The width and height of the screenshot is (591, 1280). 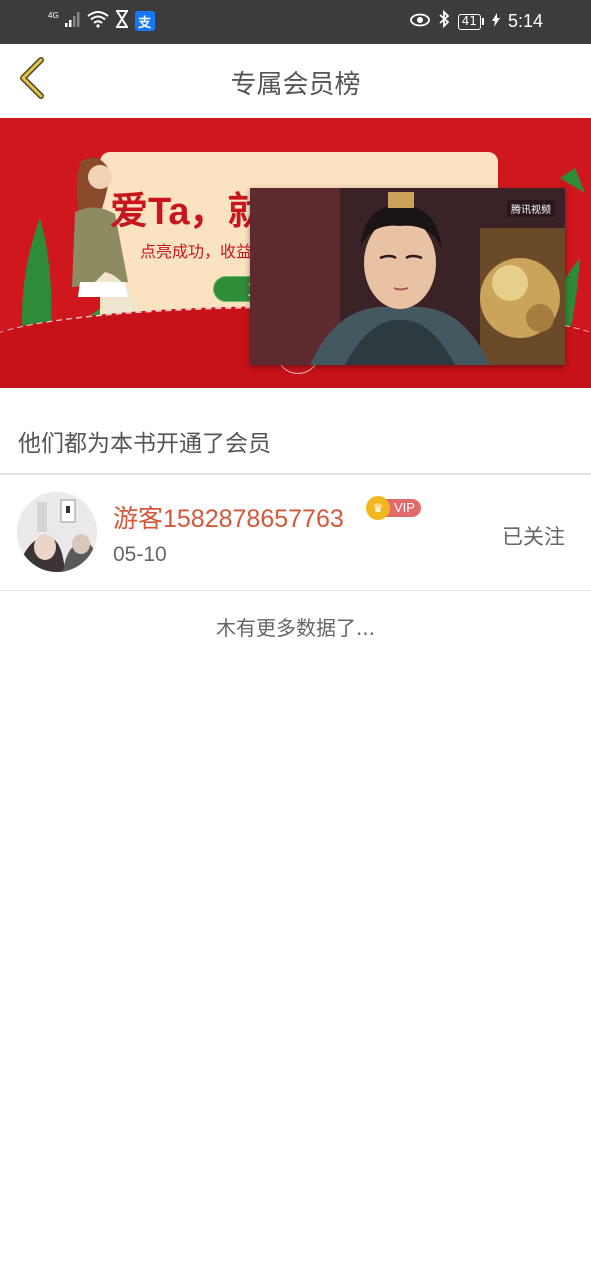 What do you see at coordinates (228, 517) in the screenshot?
I see `member-name: 游客1582878657763` at bounding box center [228, 517].